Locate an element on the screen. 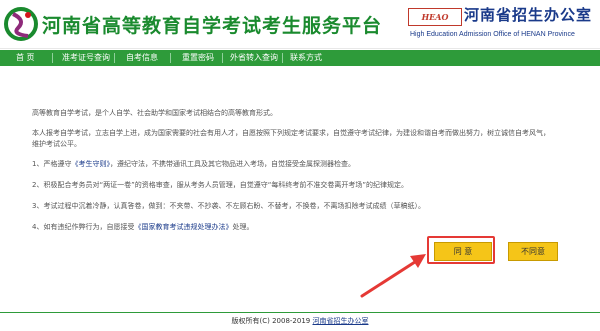 Image resolution: width=600 pixels, height=331 pixels. footer-office-link: 河南省招生办公室 is located at coordinates (340, 321).